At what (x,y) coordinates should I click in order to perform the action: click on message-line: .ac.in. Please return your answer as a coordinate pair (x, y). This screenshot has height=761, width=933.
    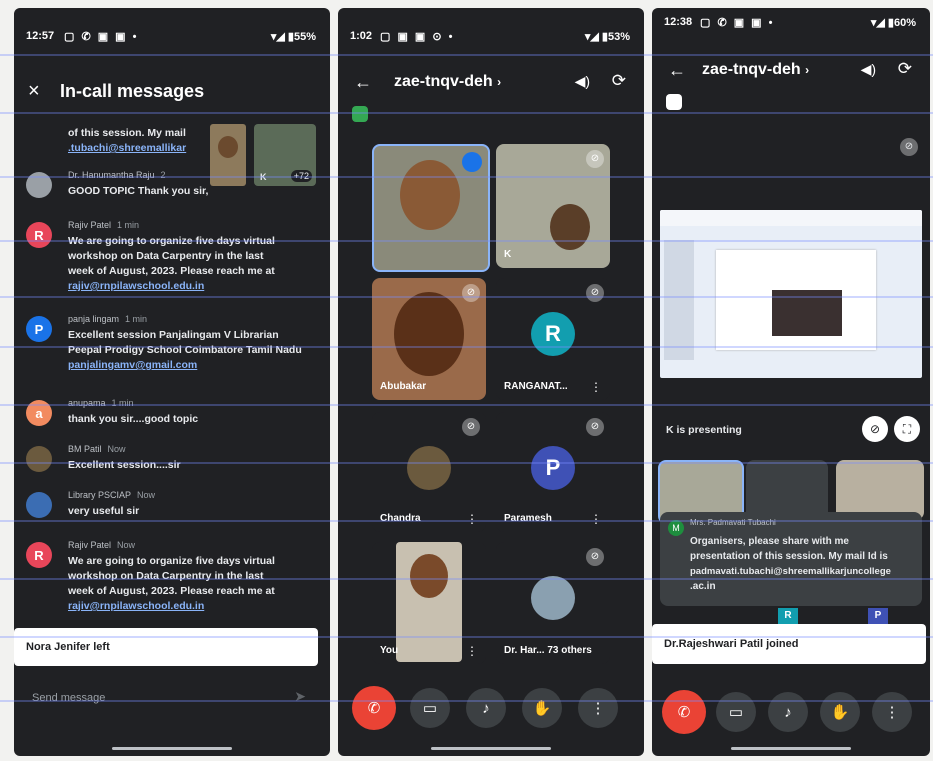
    Looking at the image, I should click on (703, 586).